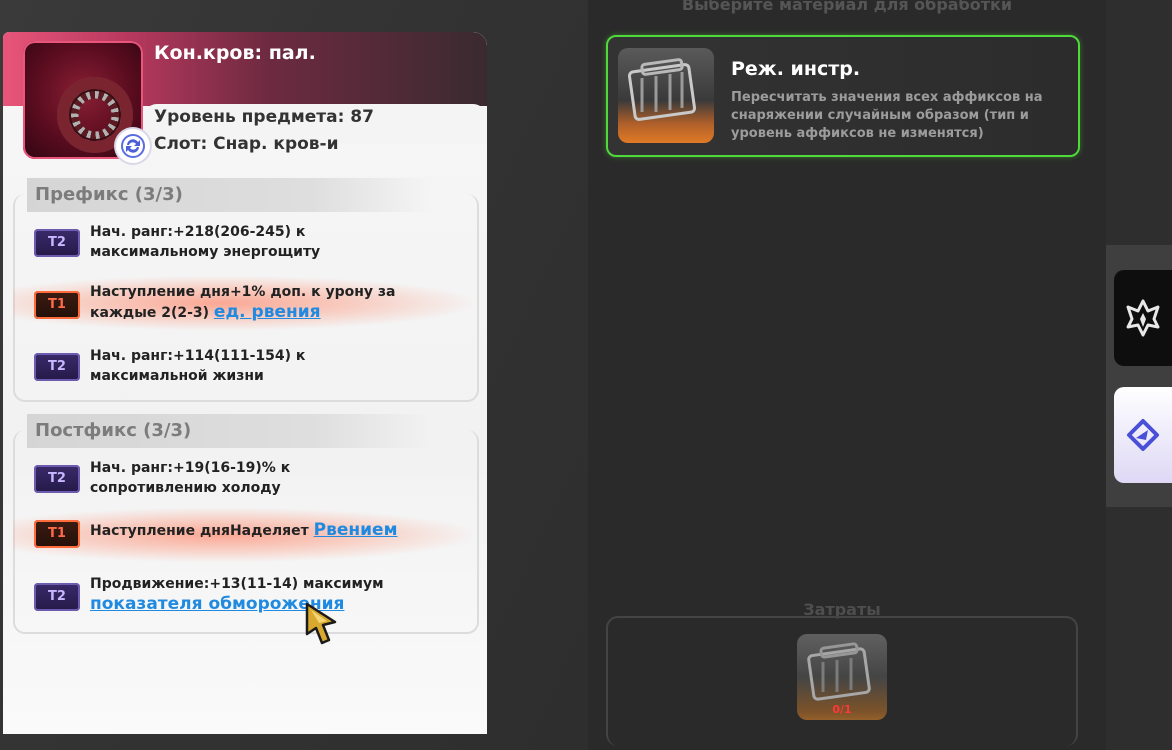 This screenshot has width=1172, height=750. I want to click on affix-text: Наступление дняНаделяет, so click(202, 531).